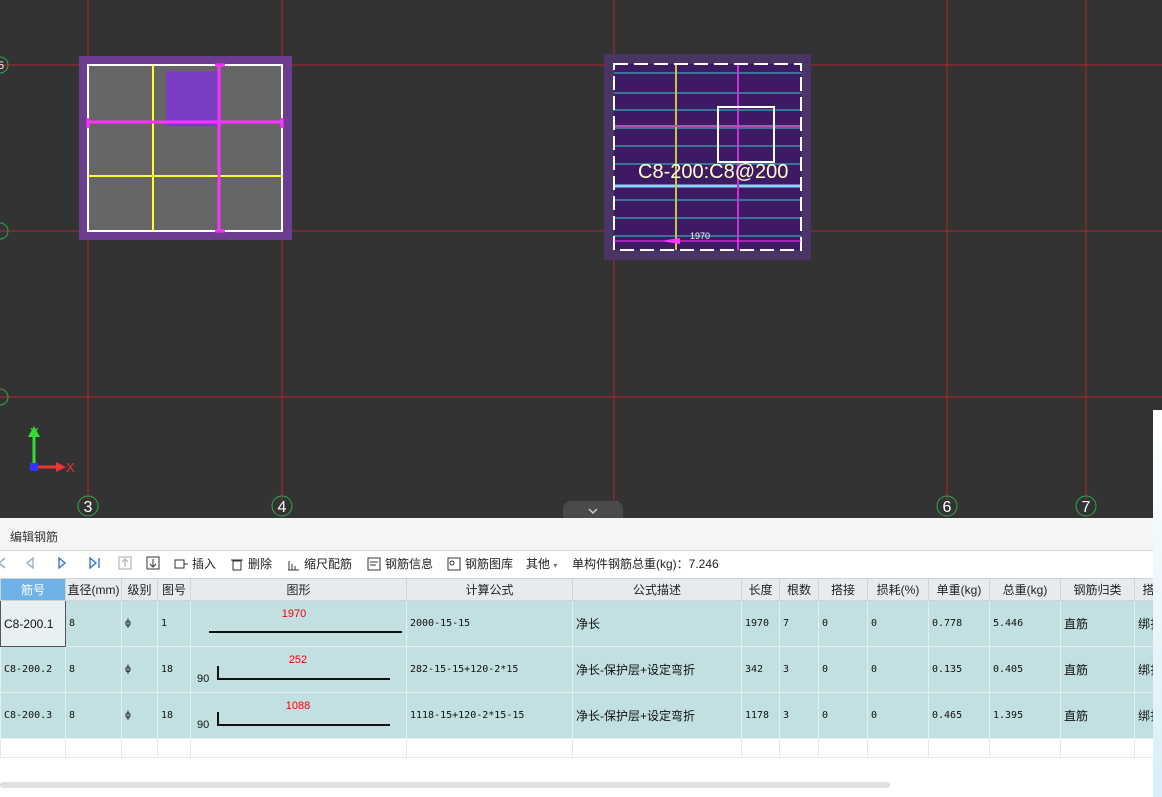  I want to click on rebar-shape-diagram: 90 252, so click(293, 669).